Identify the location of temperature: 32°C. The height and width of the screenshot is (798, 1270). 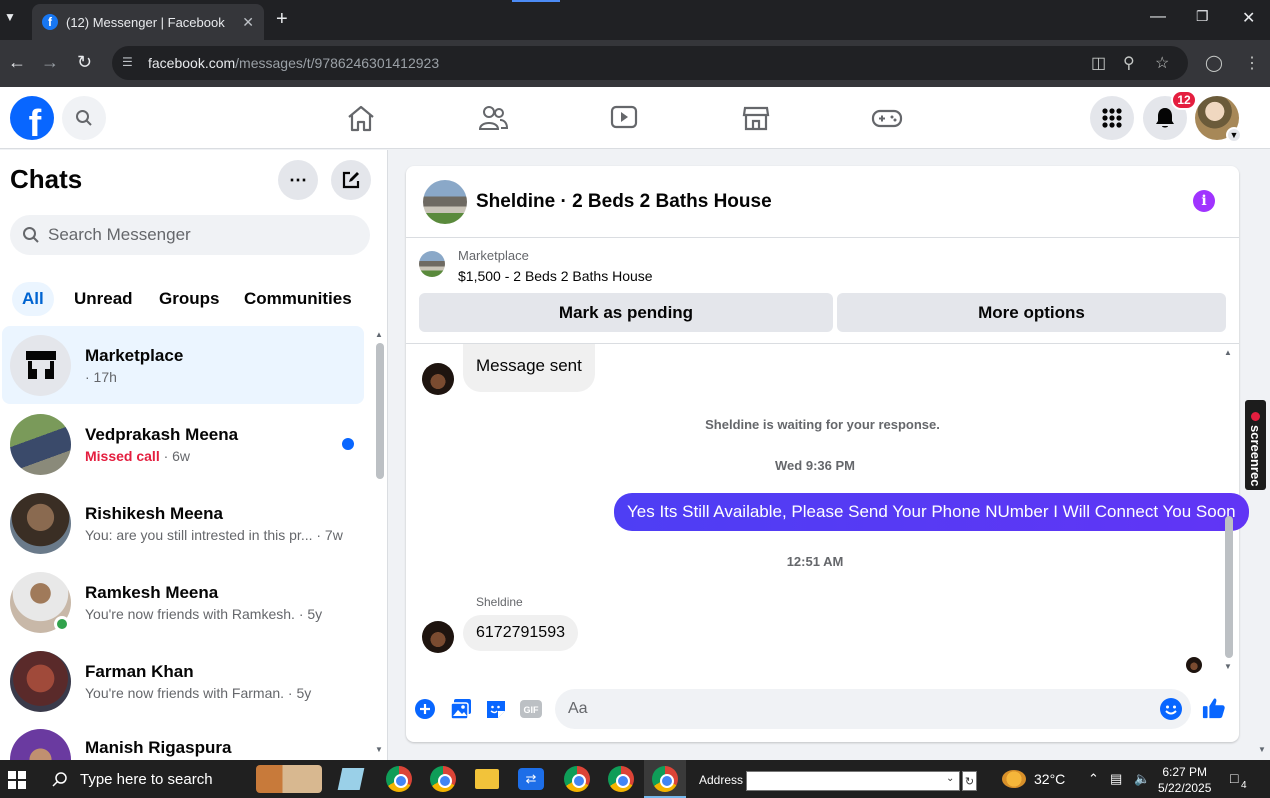
(1049, 779).